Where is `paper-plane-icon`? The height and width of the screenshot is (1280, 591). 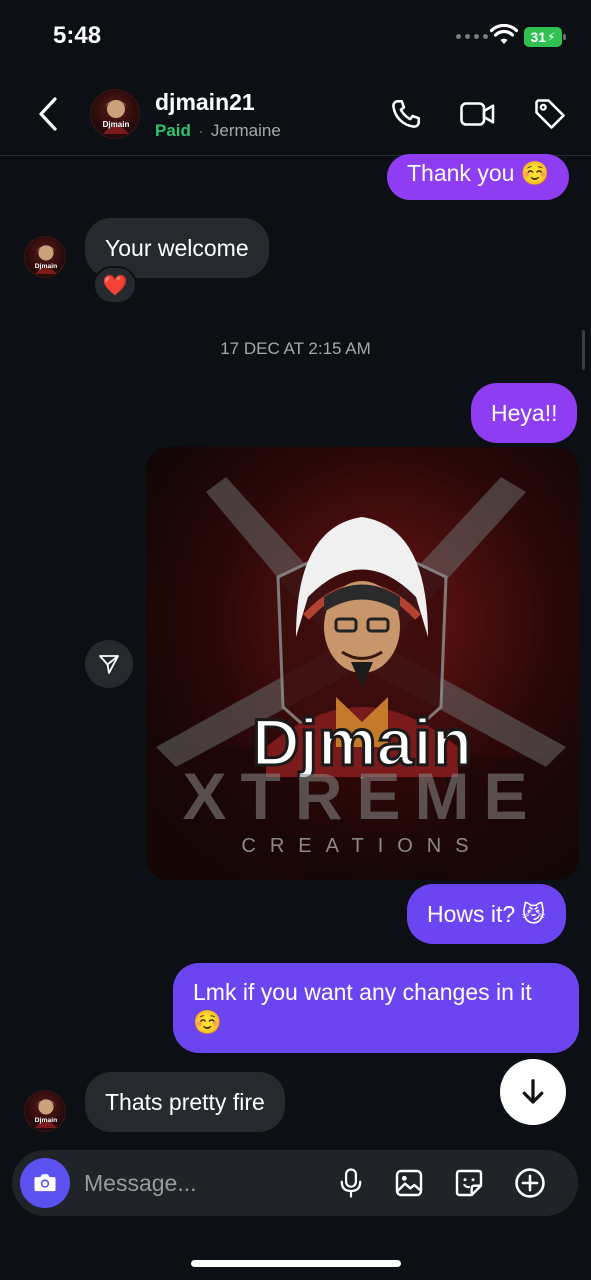 paper-plane-icon is located at coordinates (109, 664).